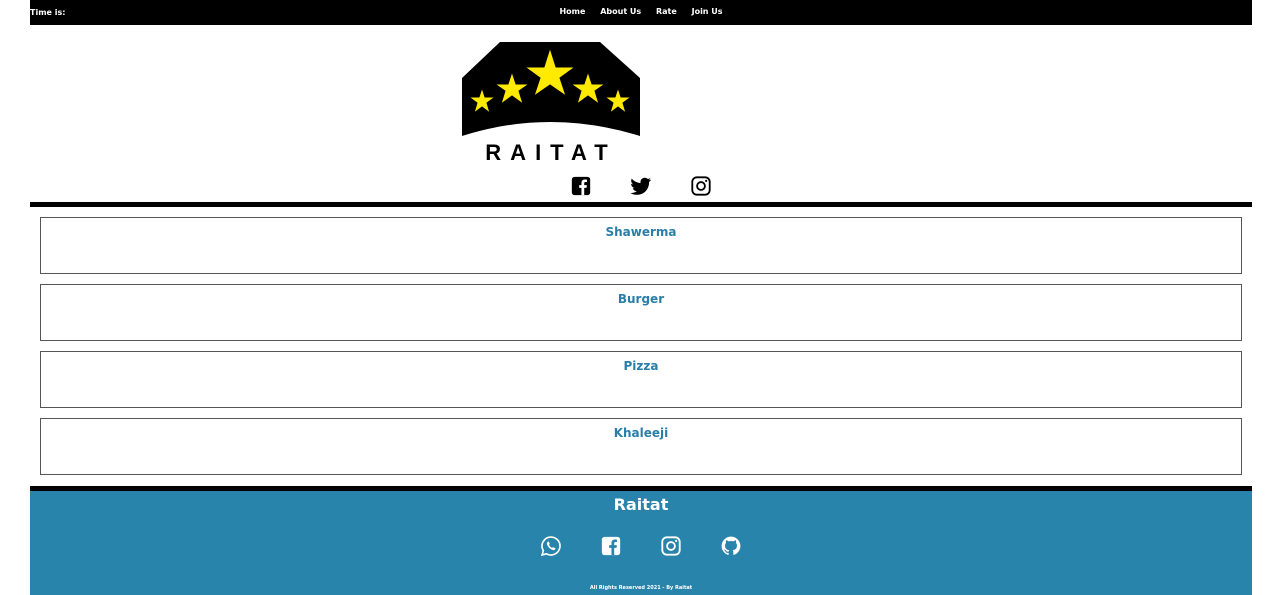 This screenshot has width=1280, height=595. What do you see at coordinates (731, 546) in the screenshot?
I see `github-icon` at bounding box center [731, 546].